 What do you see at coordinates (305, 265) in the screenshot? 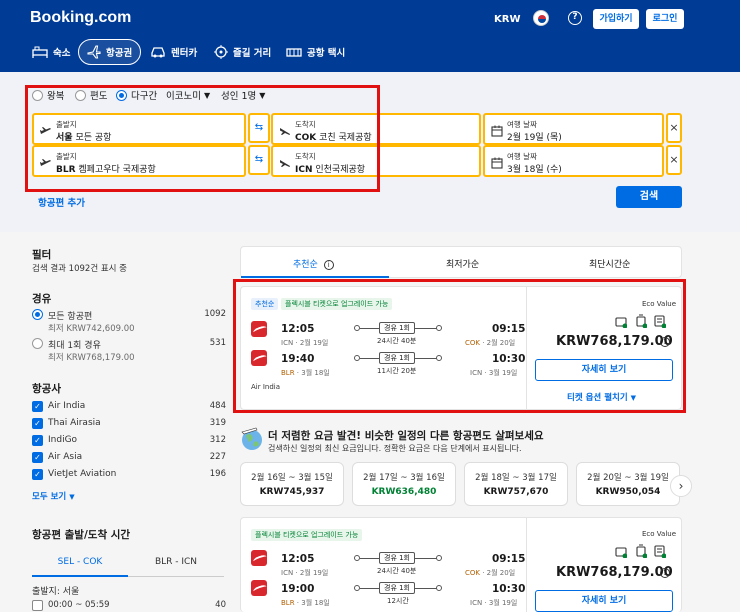
I see `tab-label: 추천순` at bounding box center [305, 265].